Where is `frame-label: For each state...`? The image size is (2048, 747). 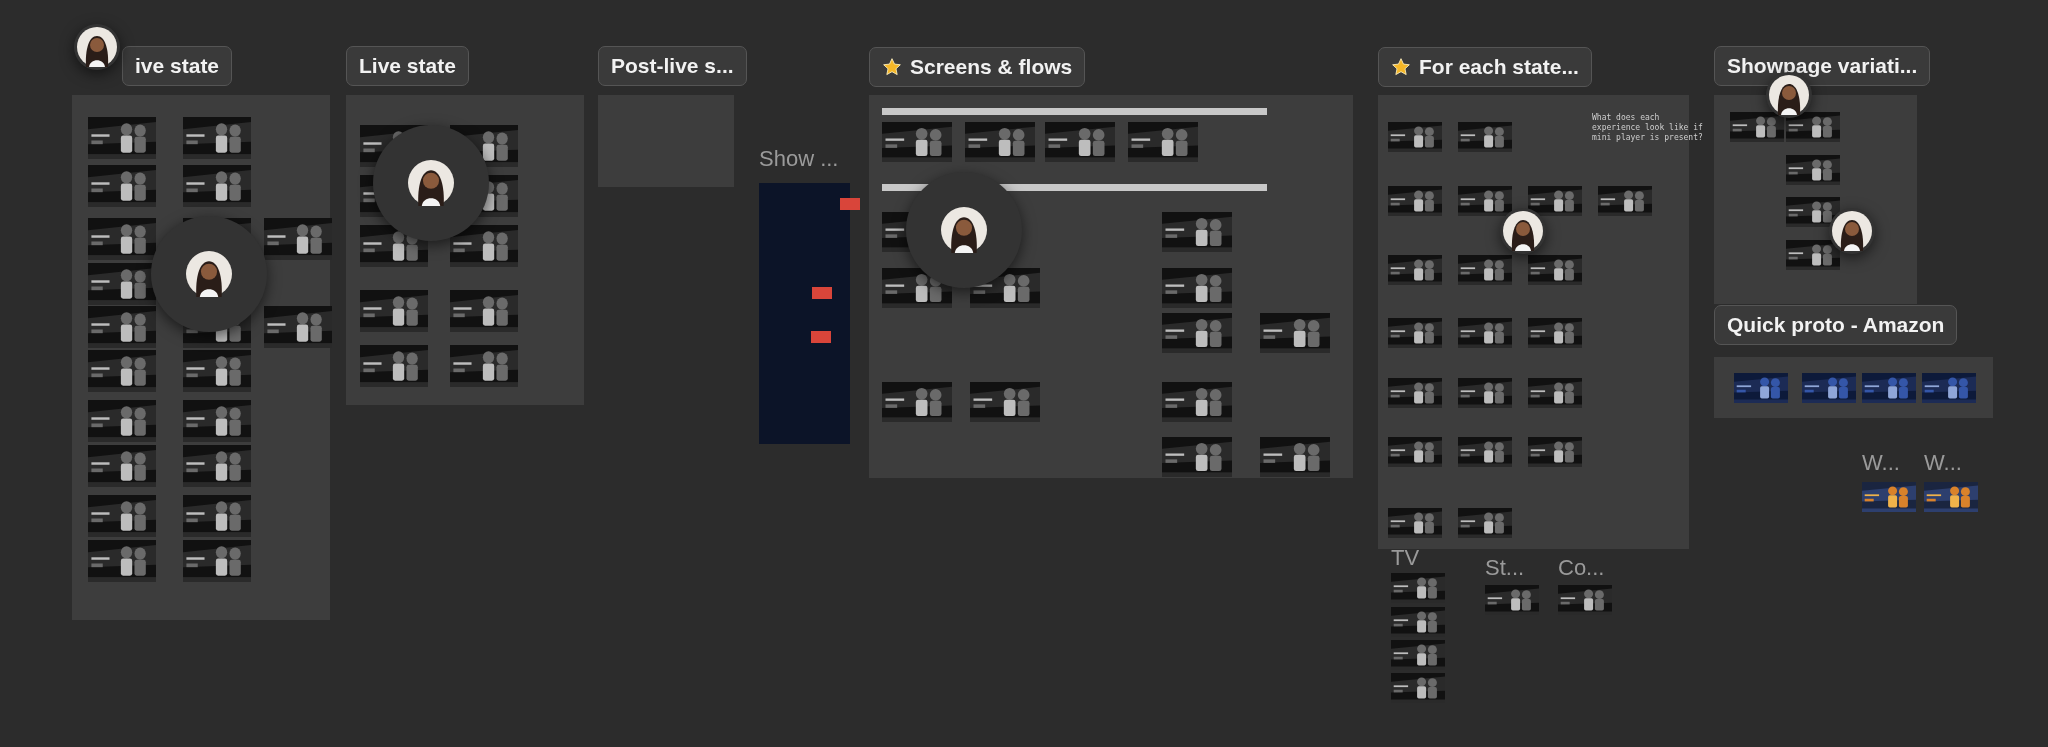
frame-label: For each state... is located at coordinates (1485, 67).